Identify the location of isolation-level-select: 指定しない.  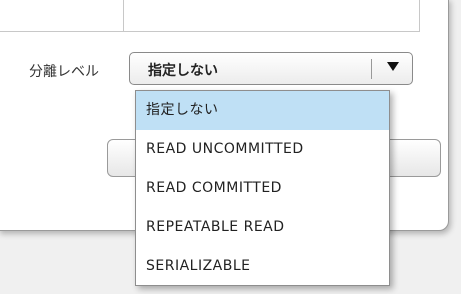
(271, 68).